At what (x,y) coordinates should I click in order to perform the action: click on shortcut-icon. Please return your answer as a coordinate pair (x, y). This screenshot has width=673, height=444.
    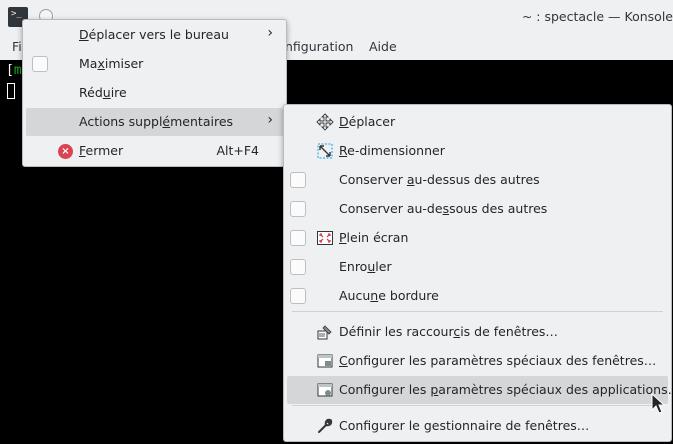
    Looking at the image, I should click on (325, 332).